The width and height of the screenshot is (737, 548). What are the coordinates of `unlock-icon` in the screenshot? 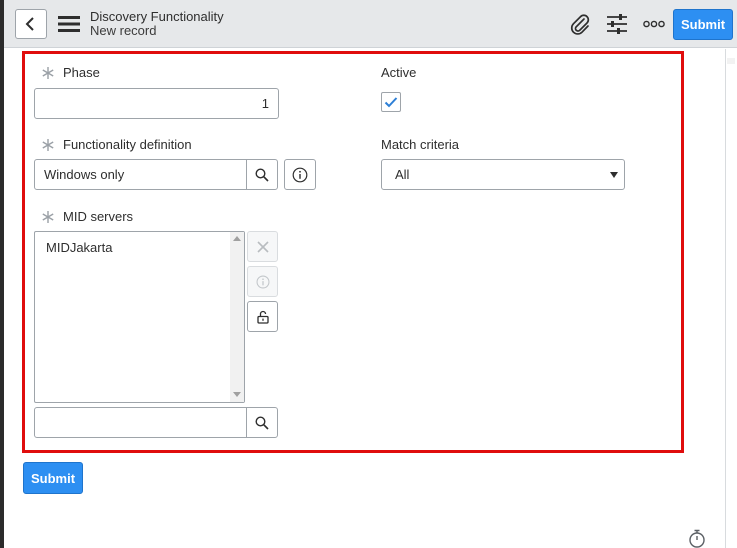 It's located at (262, 317).